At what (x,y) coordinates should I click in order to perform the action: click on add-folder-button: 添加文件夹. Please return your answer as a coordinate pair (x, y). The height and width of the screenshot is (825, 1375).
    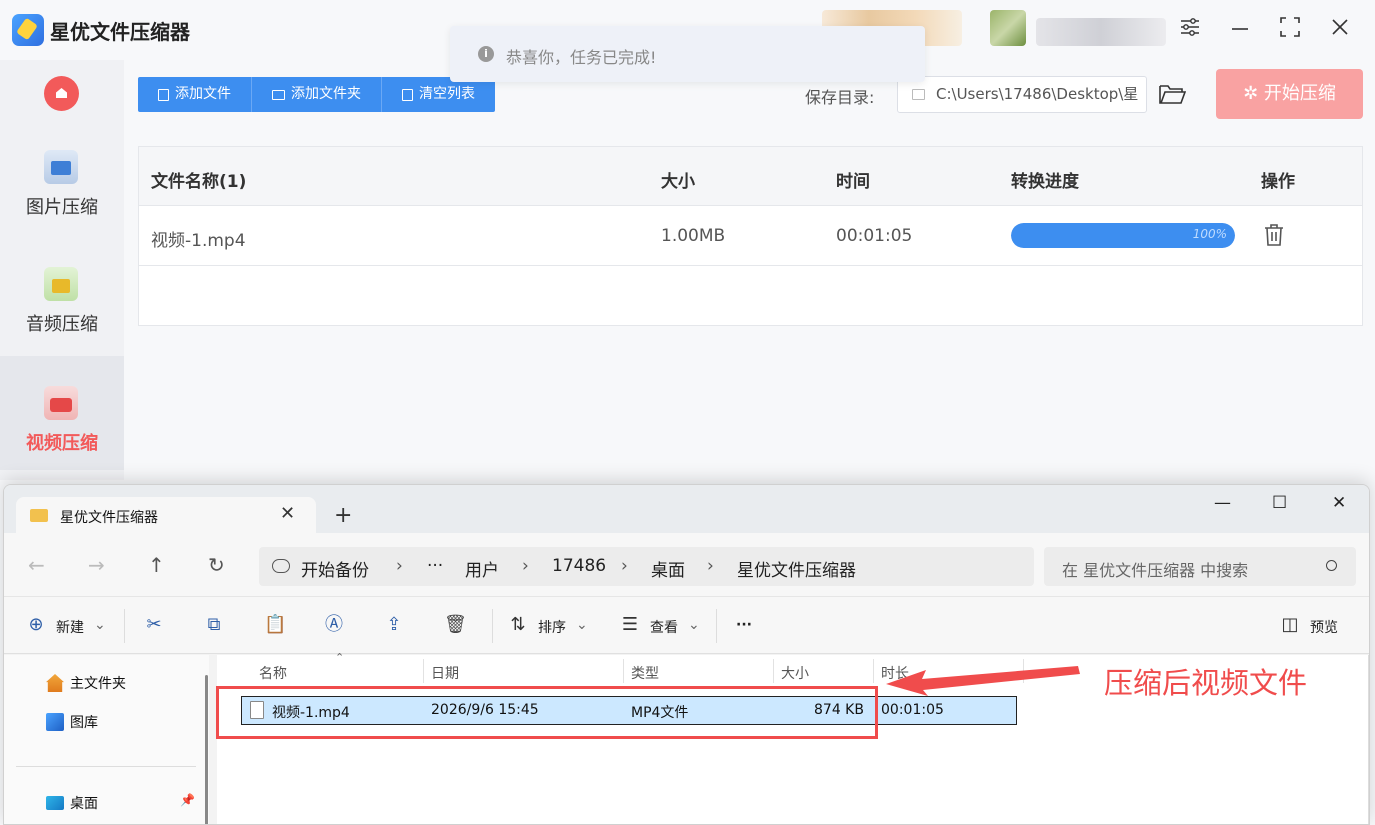
    Looking at the image, I should click on (317, 94).